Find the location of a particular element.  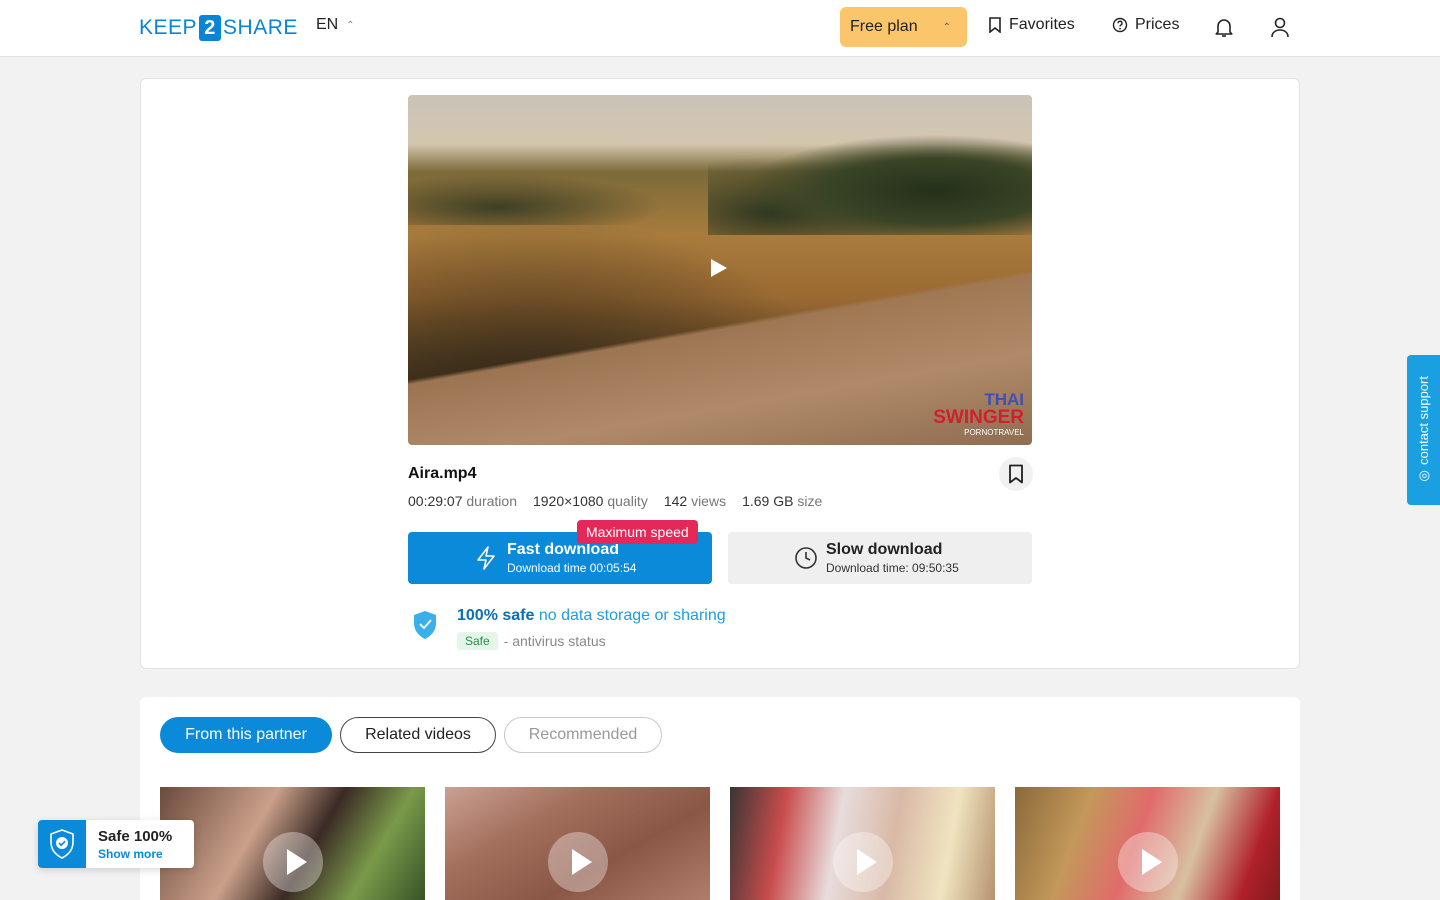

views-value: 142 is located at coordinates (675, 501).